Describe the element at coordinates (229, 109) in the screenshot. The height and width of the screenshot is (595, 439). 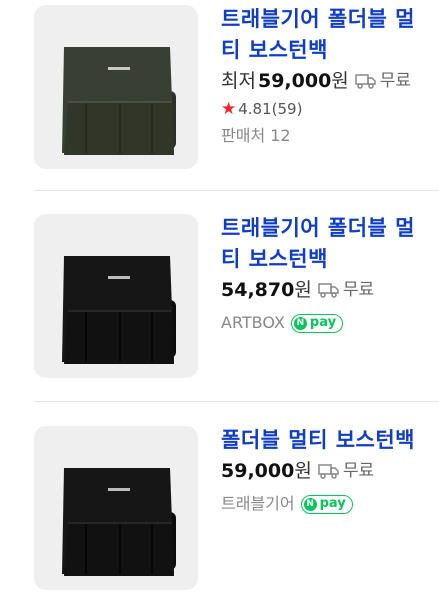
I see `star-icon: ★` at that location.